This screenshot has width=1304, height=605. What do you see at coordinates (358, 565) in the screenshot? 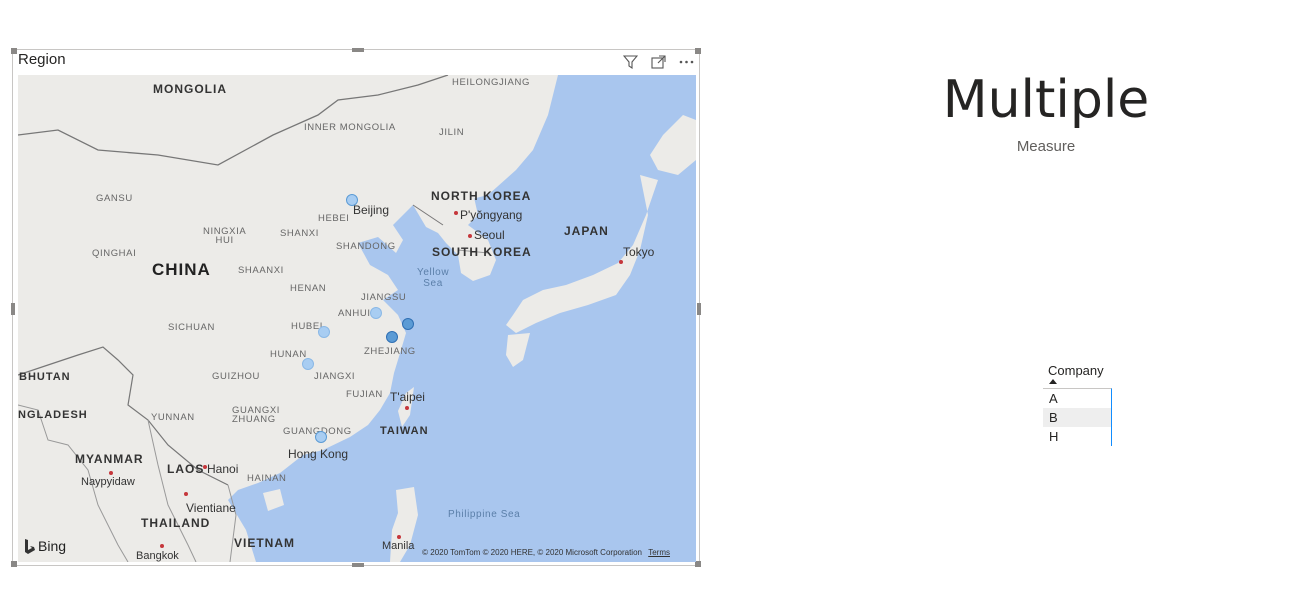
I see `resize-handle-bottom` at bounding box center [358, 565].